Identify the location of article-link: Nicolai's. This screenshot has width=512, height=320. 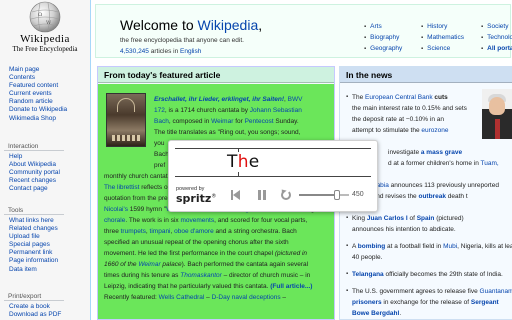
(116, 209).